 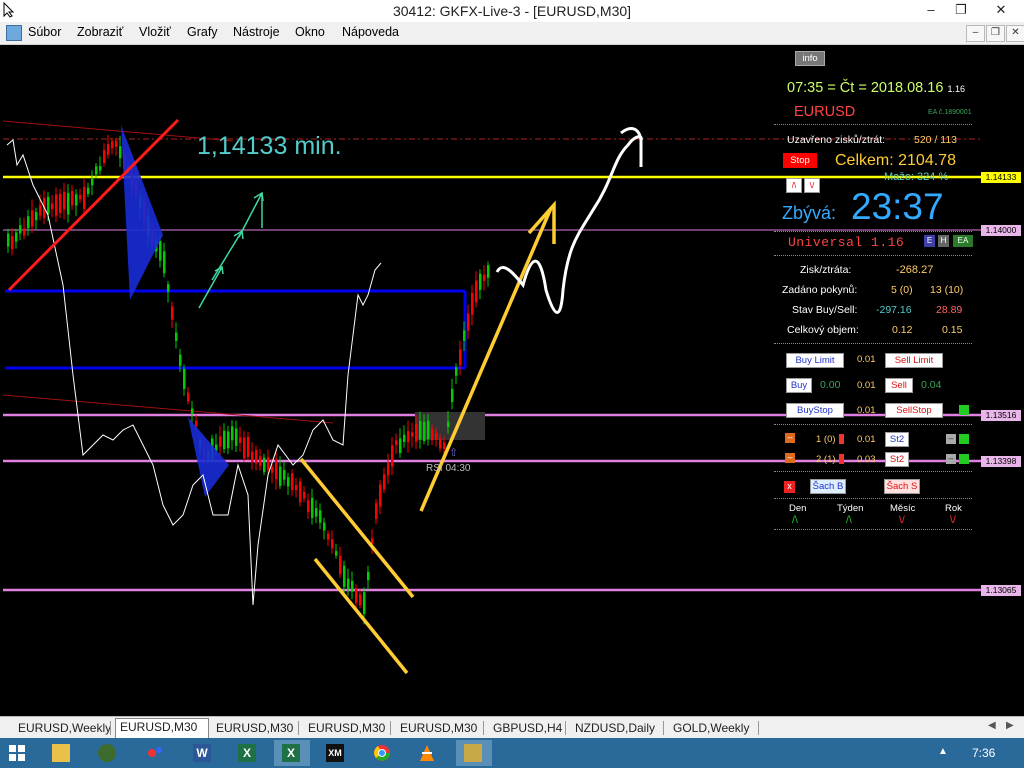 What do you see at coordinates (812, 185) in the screenshot?
I see `down-arrow-button: \/` at bounding box center [812, 185].